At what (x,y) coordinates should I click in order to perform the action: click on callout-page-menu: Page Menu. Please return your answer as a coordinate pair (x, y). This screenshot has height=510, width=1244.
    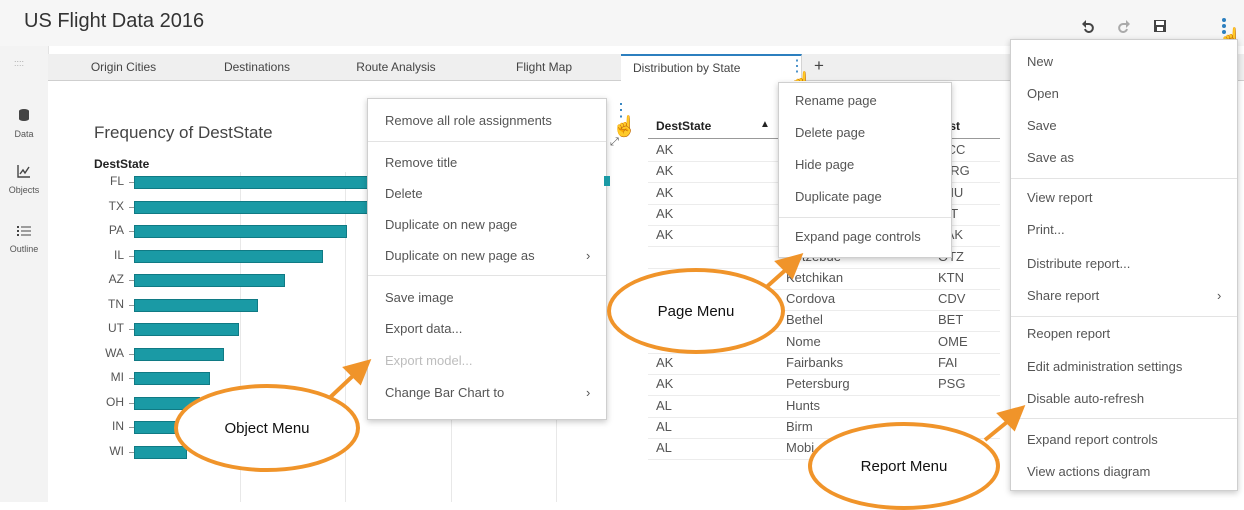
    Looking at the image, I should click on (696, 311).